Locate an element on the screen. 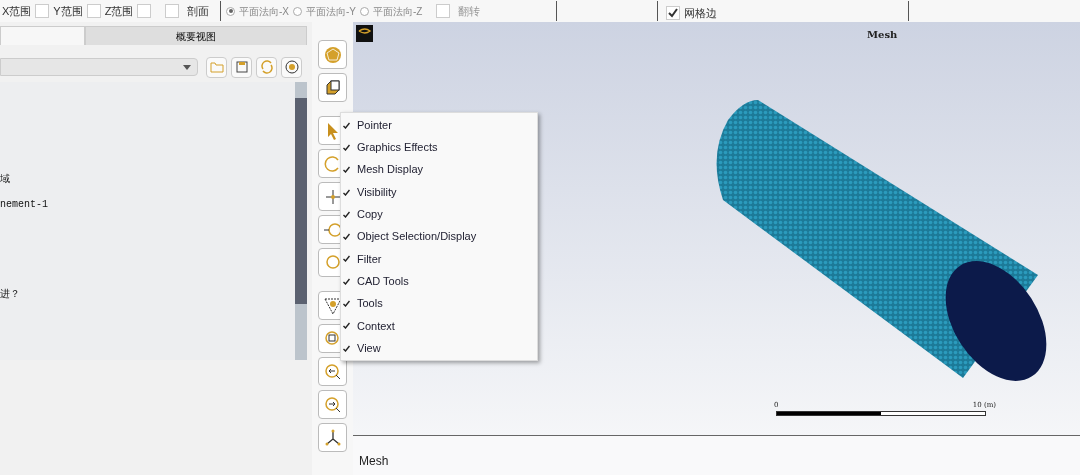 This screenshot has height=475, width=1080. caret-icon is located at coordinates (187, 67).